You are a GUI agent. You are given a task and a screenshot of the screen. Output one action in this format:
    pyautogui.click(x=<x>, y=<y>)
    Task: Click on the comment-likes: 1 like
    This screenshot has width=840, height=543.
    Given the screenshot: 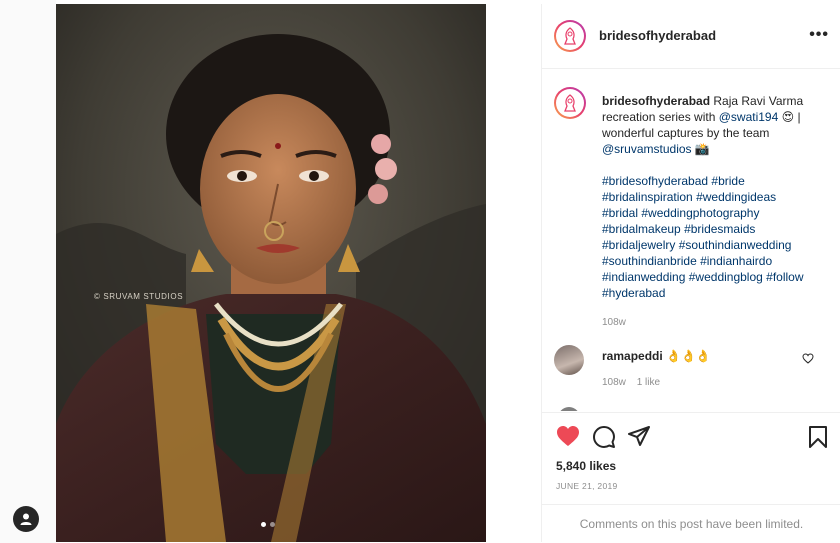 What is the action you would take?
    pyautogui.click(x=648, y=382)
    